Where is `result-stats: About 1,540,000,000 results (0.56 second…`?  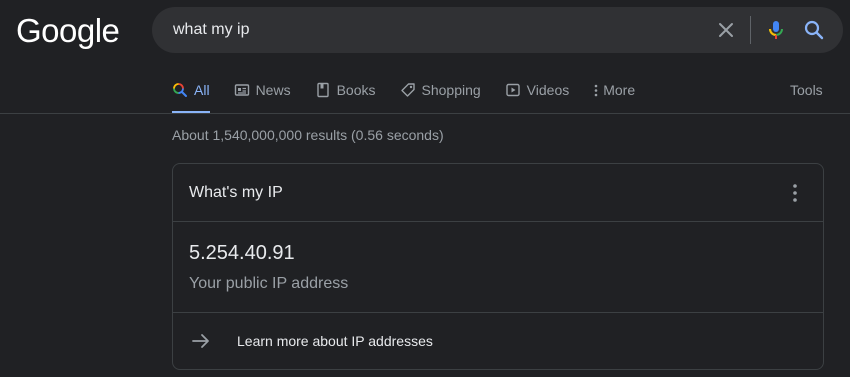 result-stats: About 1,540,000,000 results (0.56 second… is located at coordinates (308, 135).